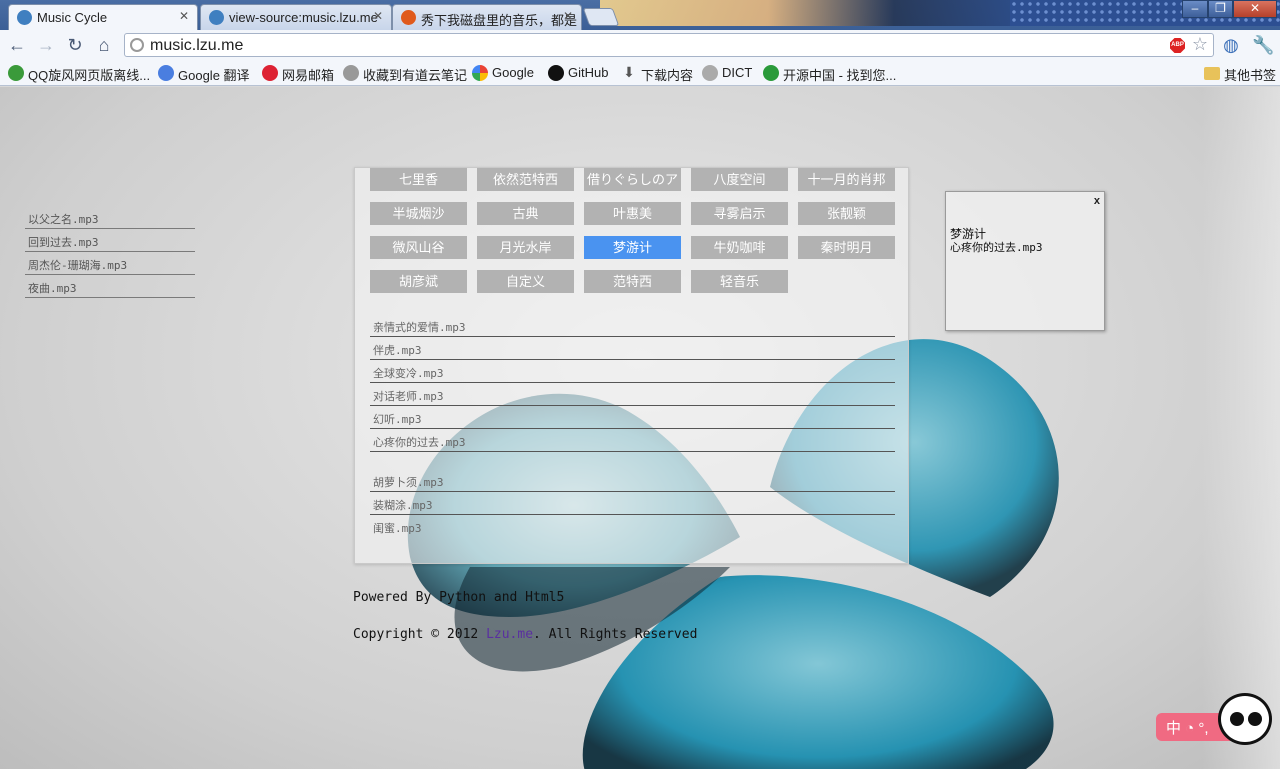  What do you see at coordinates (632, 480) in the screenshot?
I see `song-item: 胡萝卜须.mp3` at bounding box center [632, 480].